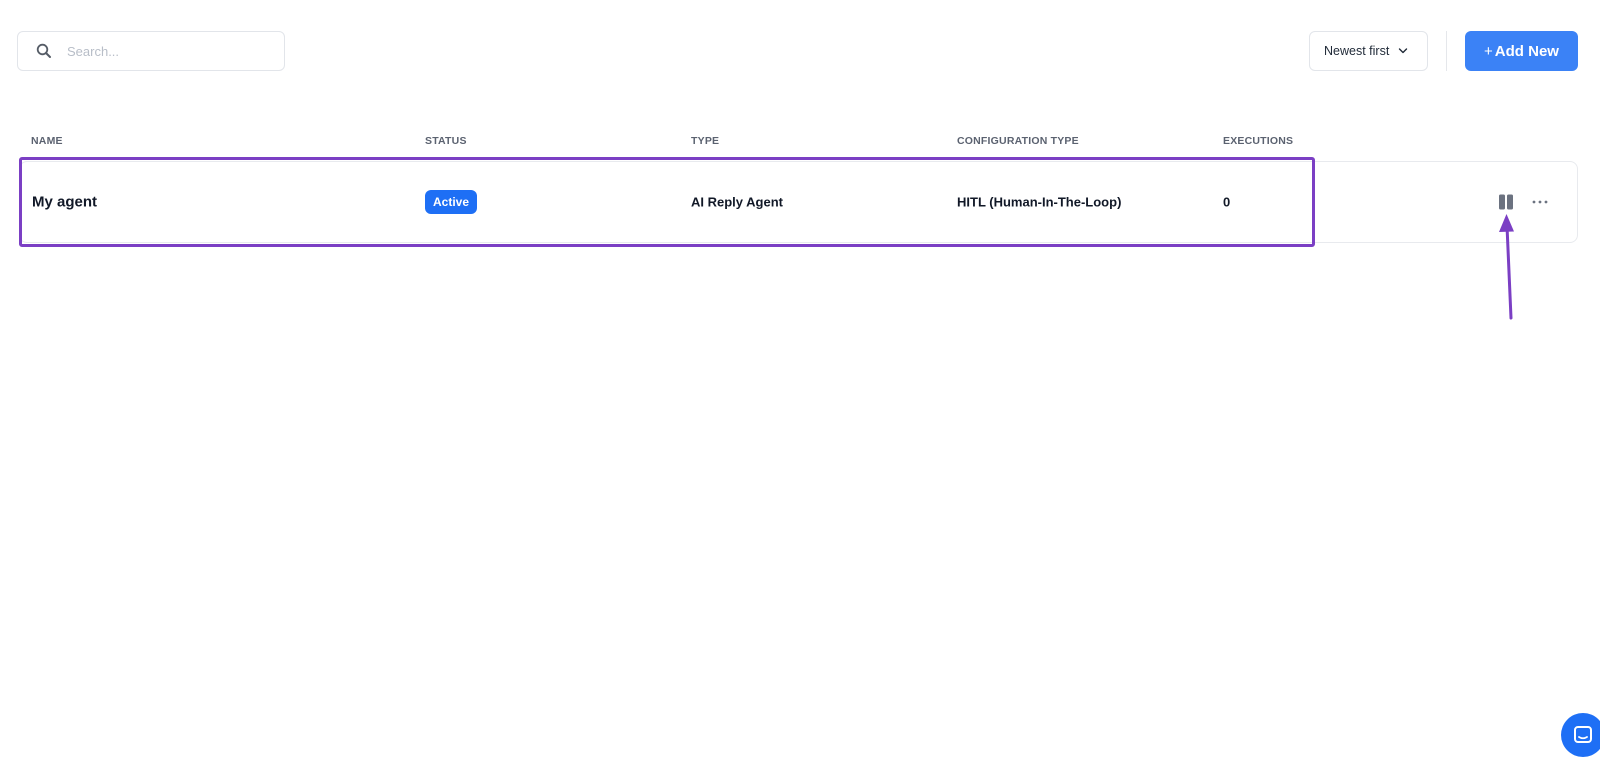 This screenshot has height=774, width=1600. Describe the element at coordinates (1446, 51) in the screenshot. I see `toolbar-divider` at that location.